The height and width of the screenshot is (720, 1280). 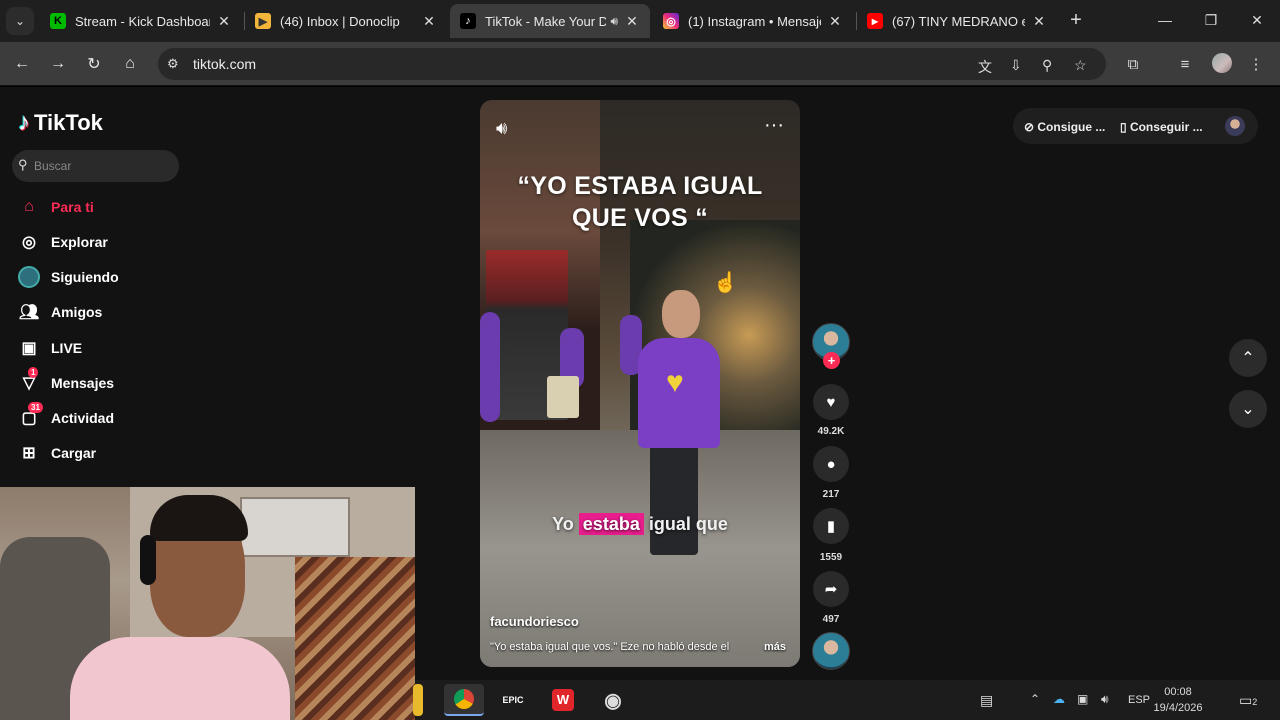 What do you see at coordinates (831, 619) in the screenshot?
I see `share-count: 497` at bounding box center [831, 619].